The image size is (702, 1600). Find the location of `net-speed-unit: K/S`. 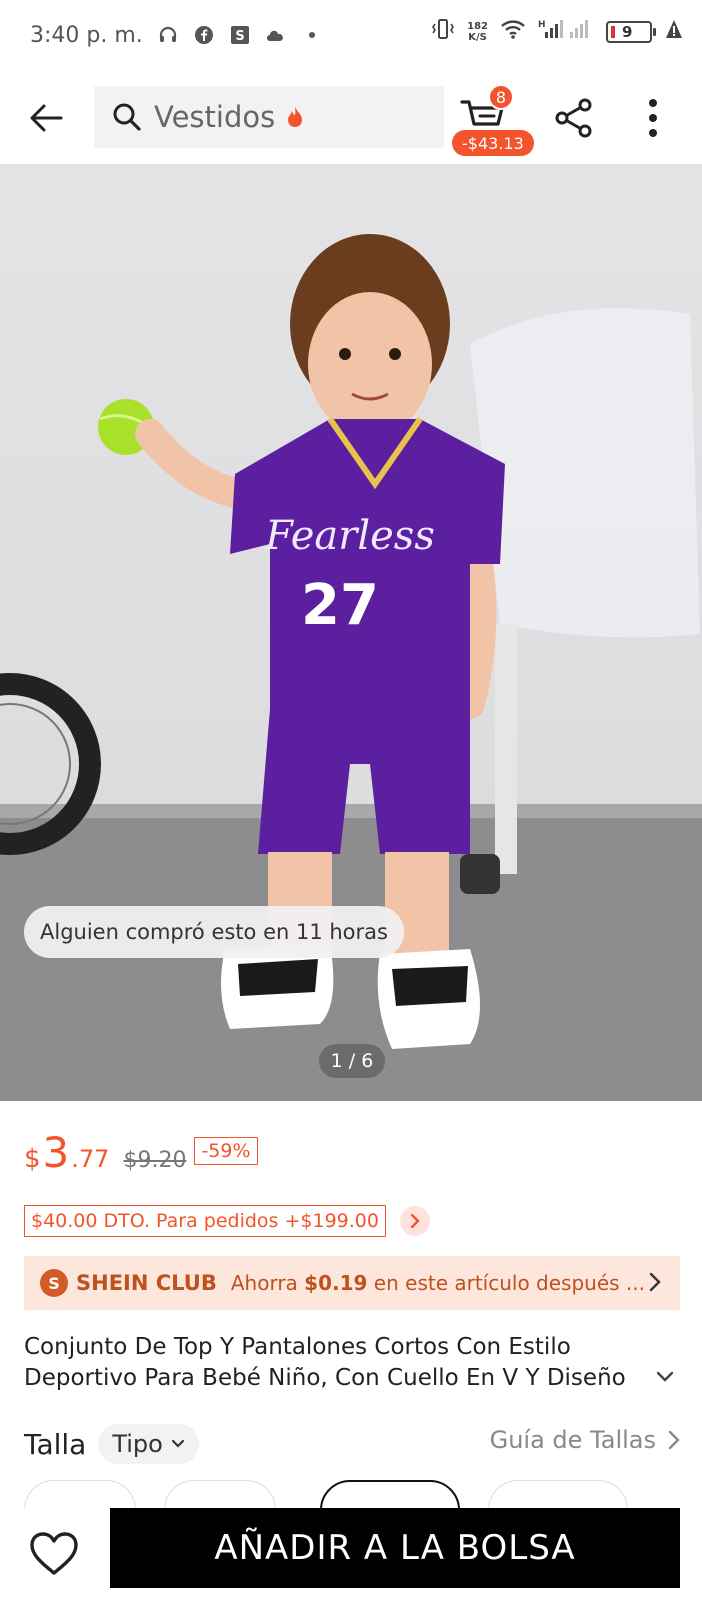

net-speed-unit: K/S is located at coordinates (477, 37).